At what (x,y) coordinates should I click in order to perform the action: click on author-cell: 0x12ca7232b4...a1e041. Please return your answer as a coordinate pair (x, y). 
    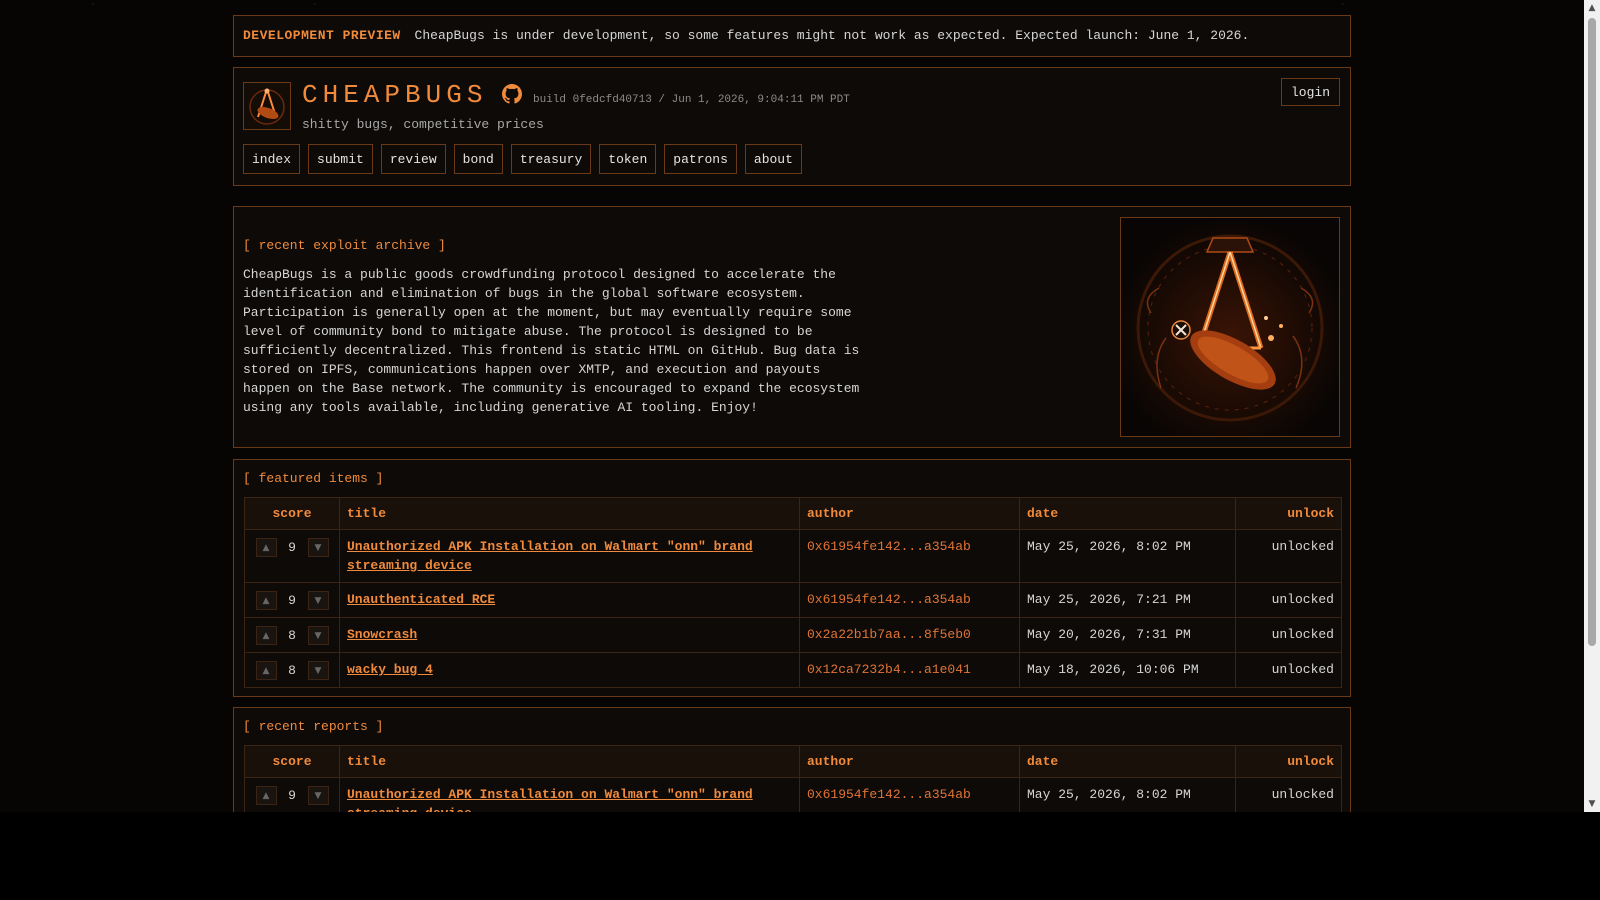
    Looking at the image, I should click on (909, 670).